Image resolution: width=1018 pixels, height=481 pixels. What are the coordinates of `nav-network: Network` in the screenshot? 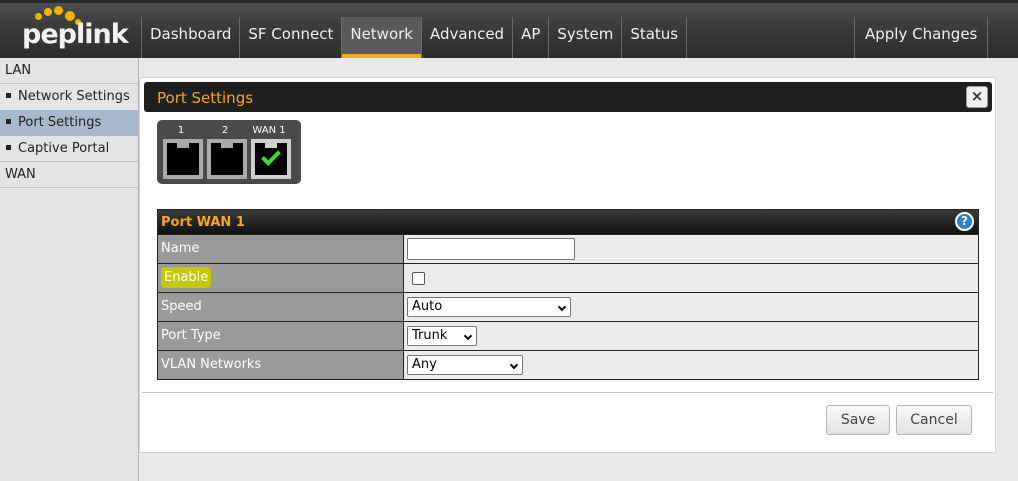 It's located at (381, 37).